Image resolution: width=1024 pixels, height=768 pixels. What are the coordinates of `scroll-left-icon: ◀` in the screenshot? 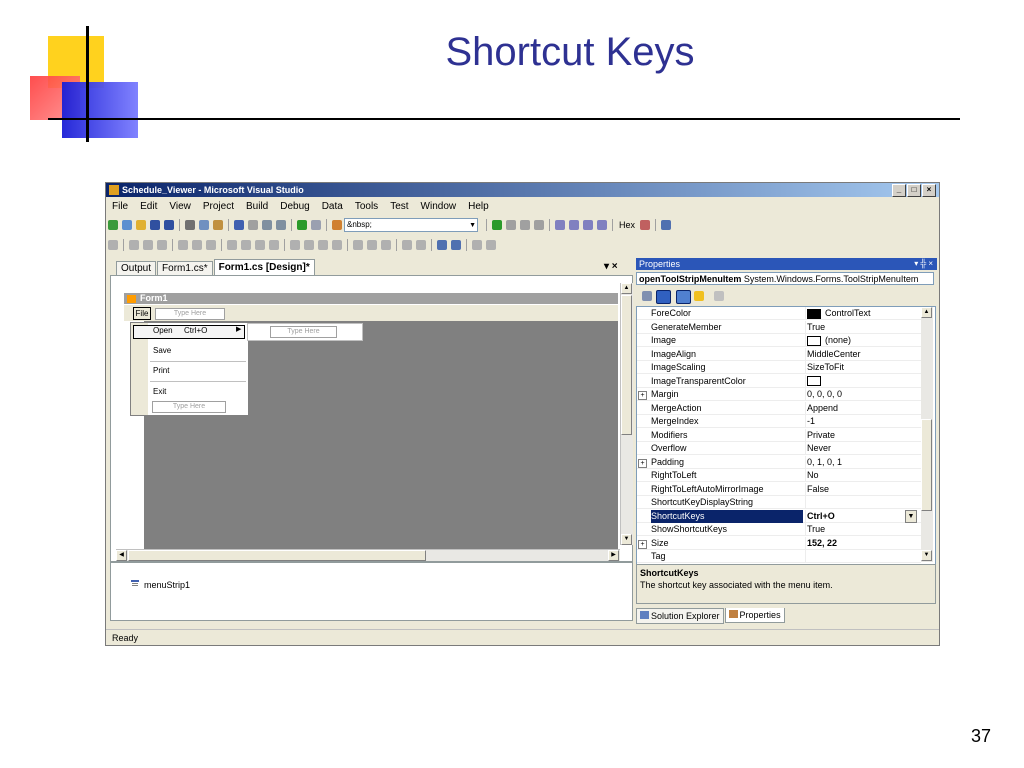 It's located at (121, 555).